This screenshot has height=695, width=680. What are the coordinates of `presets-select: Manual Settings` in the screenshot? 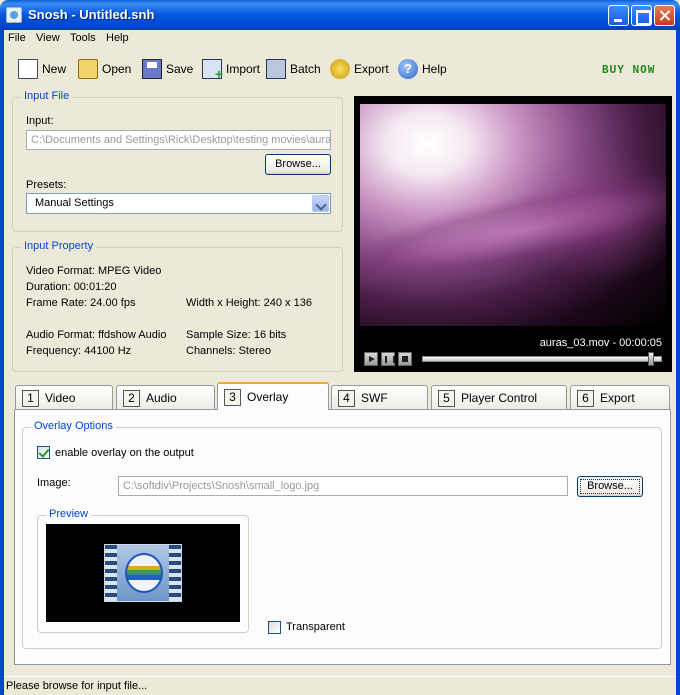 It's located at (178, 203).